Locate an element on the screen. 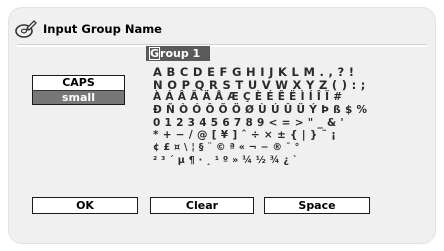  char-row-8: ² ³ ´ µ ¶ · ¸ ¹ º » ¼ ½ ¾ ¿ ` is located at coordinates (225, 161).